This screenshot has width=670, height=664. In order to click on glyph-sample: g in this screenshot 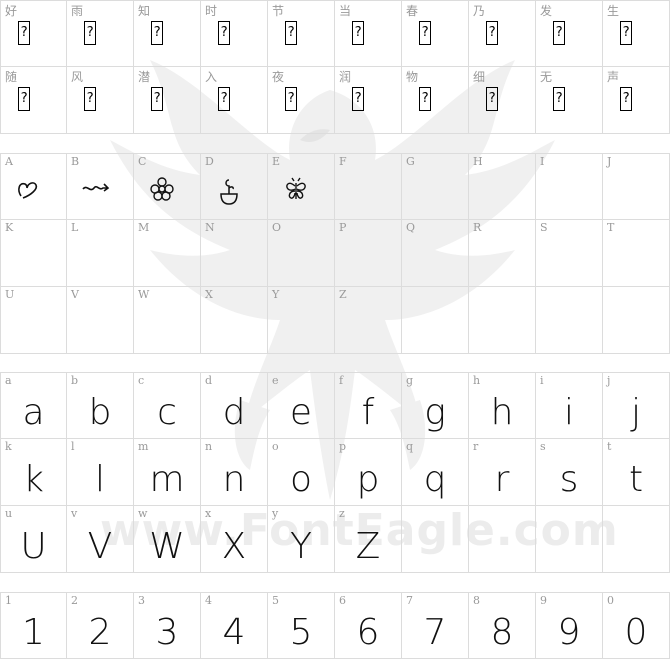, I will do `click(435, 412)`.